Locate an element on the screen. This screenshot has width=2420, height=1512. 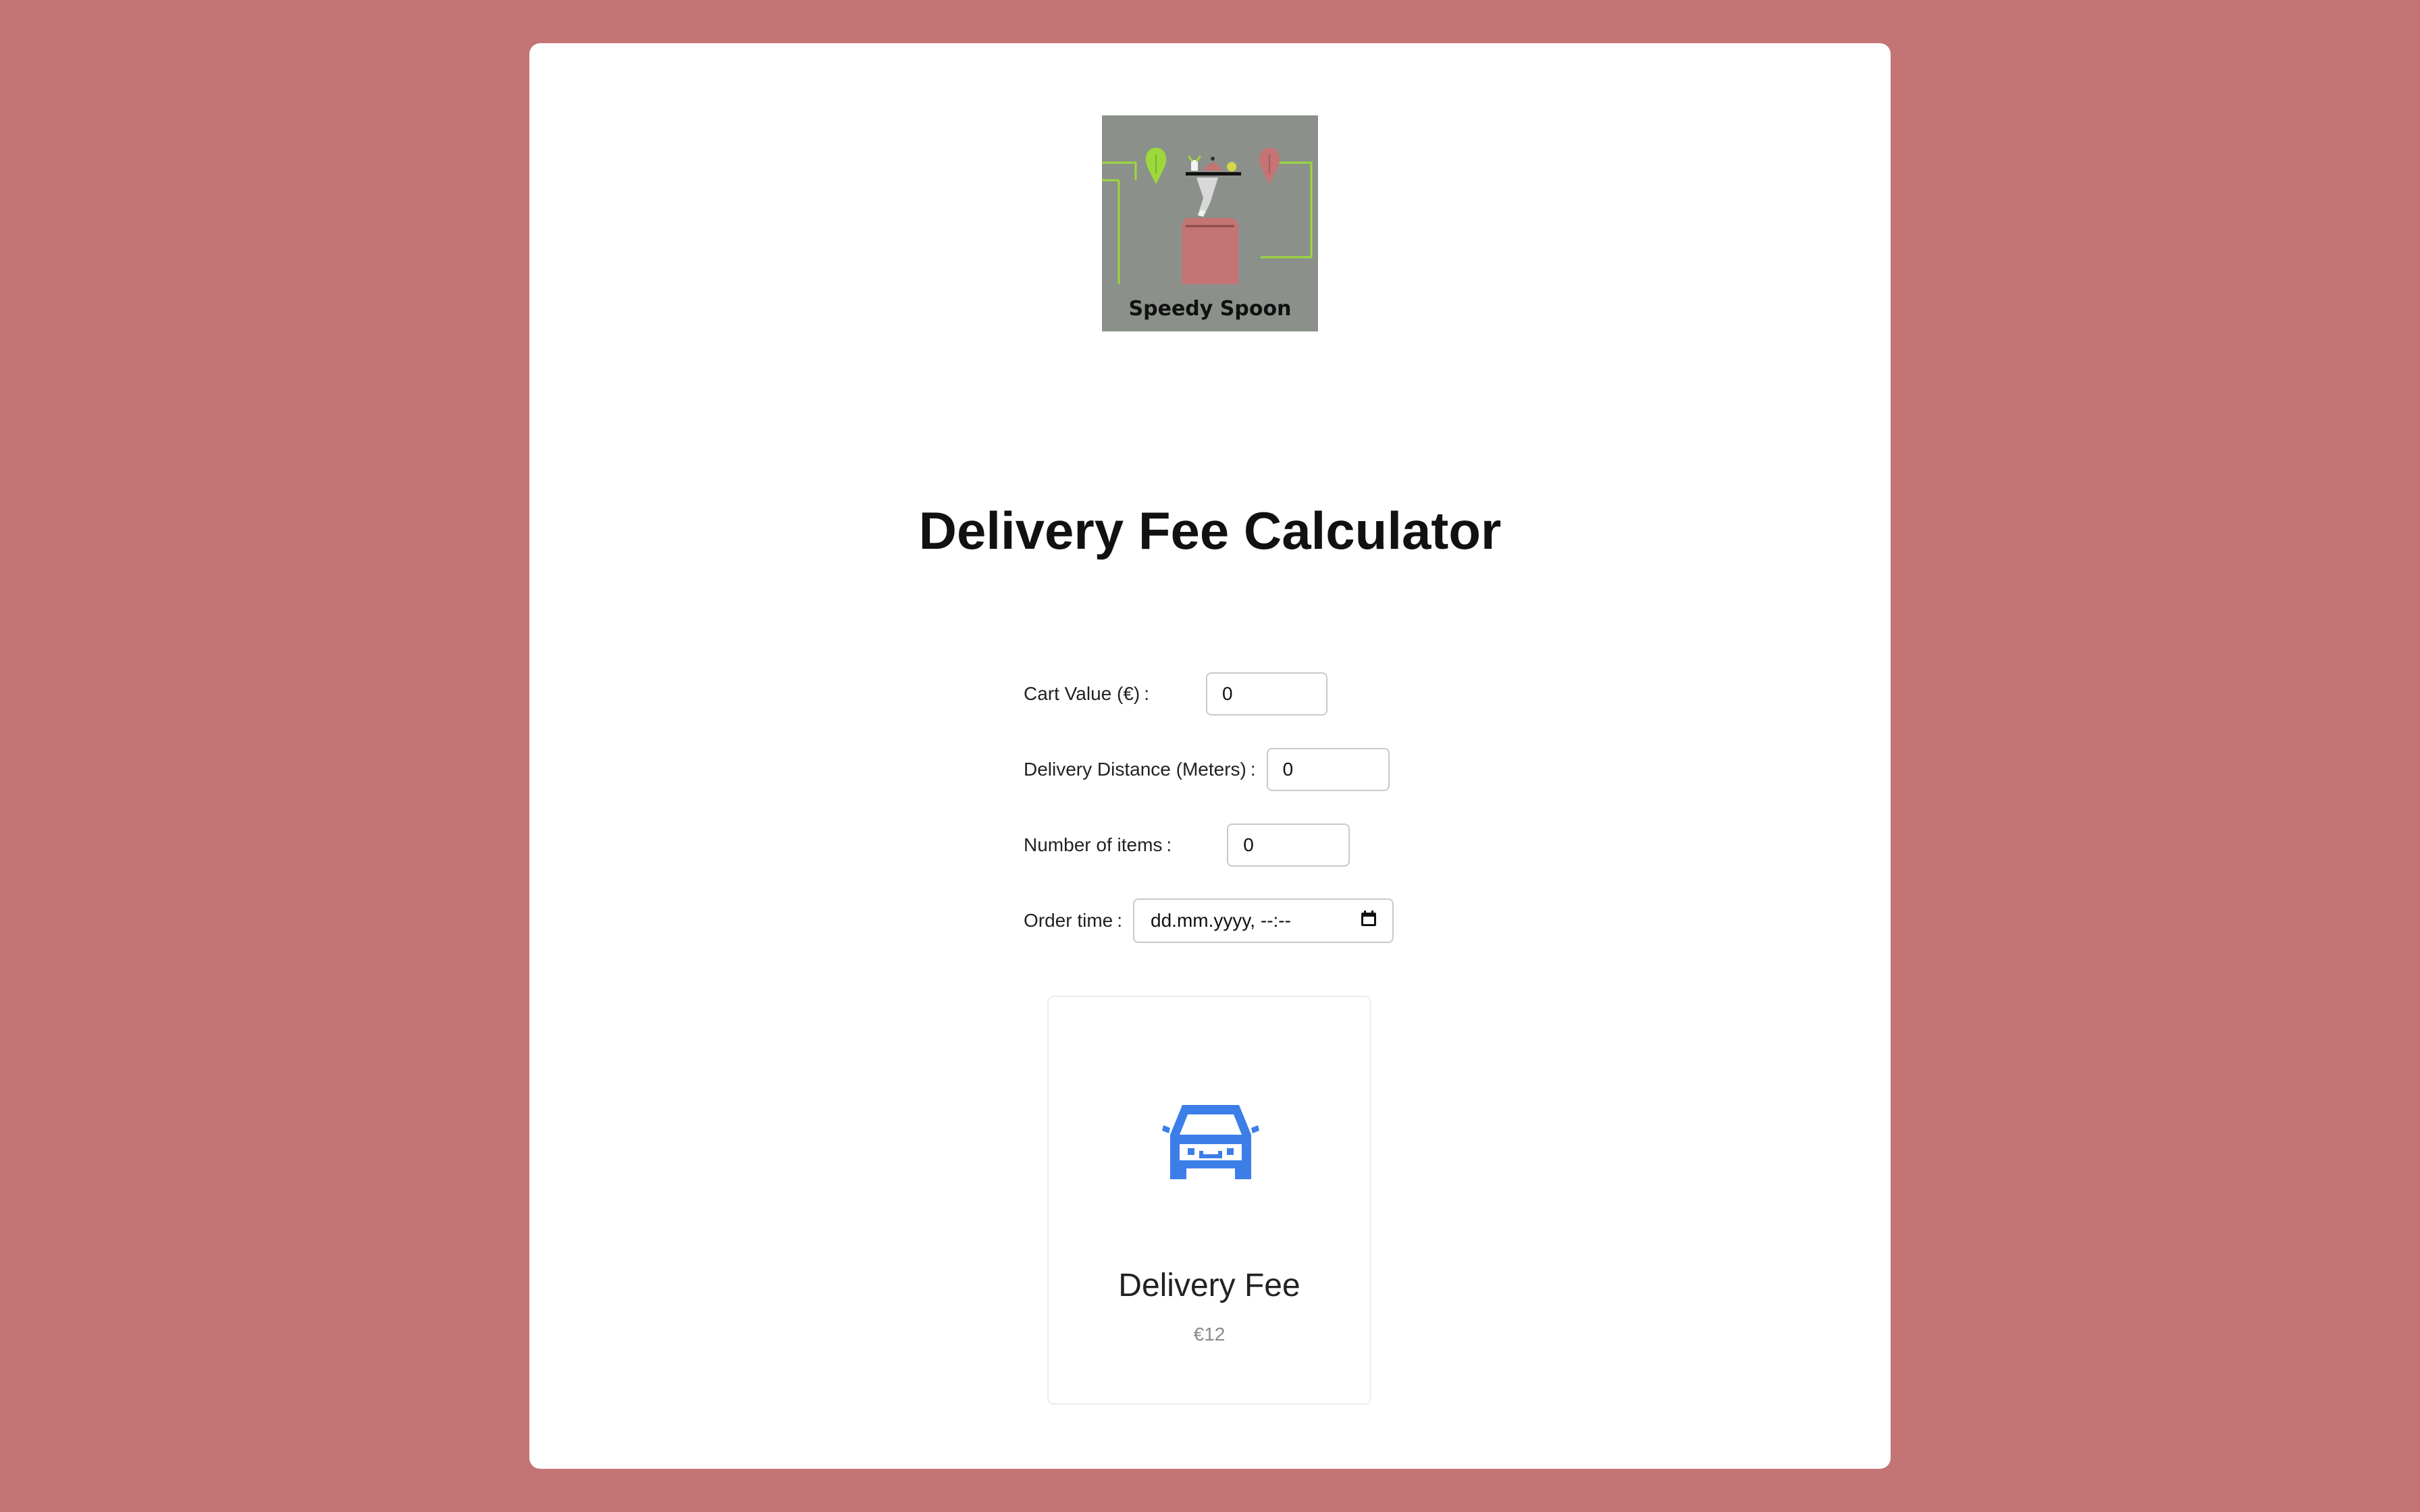
car-icon is located at coordinates (1210, 1143).